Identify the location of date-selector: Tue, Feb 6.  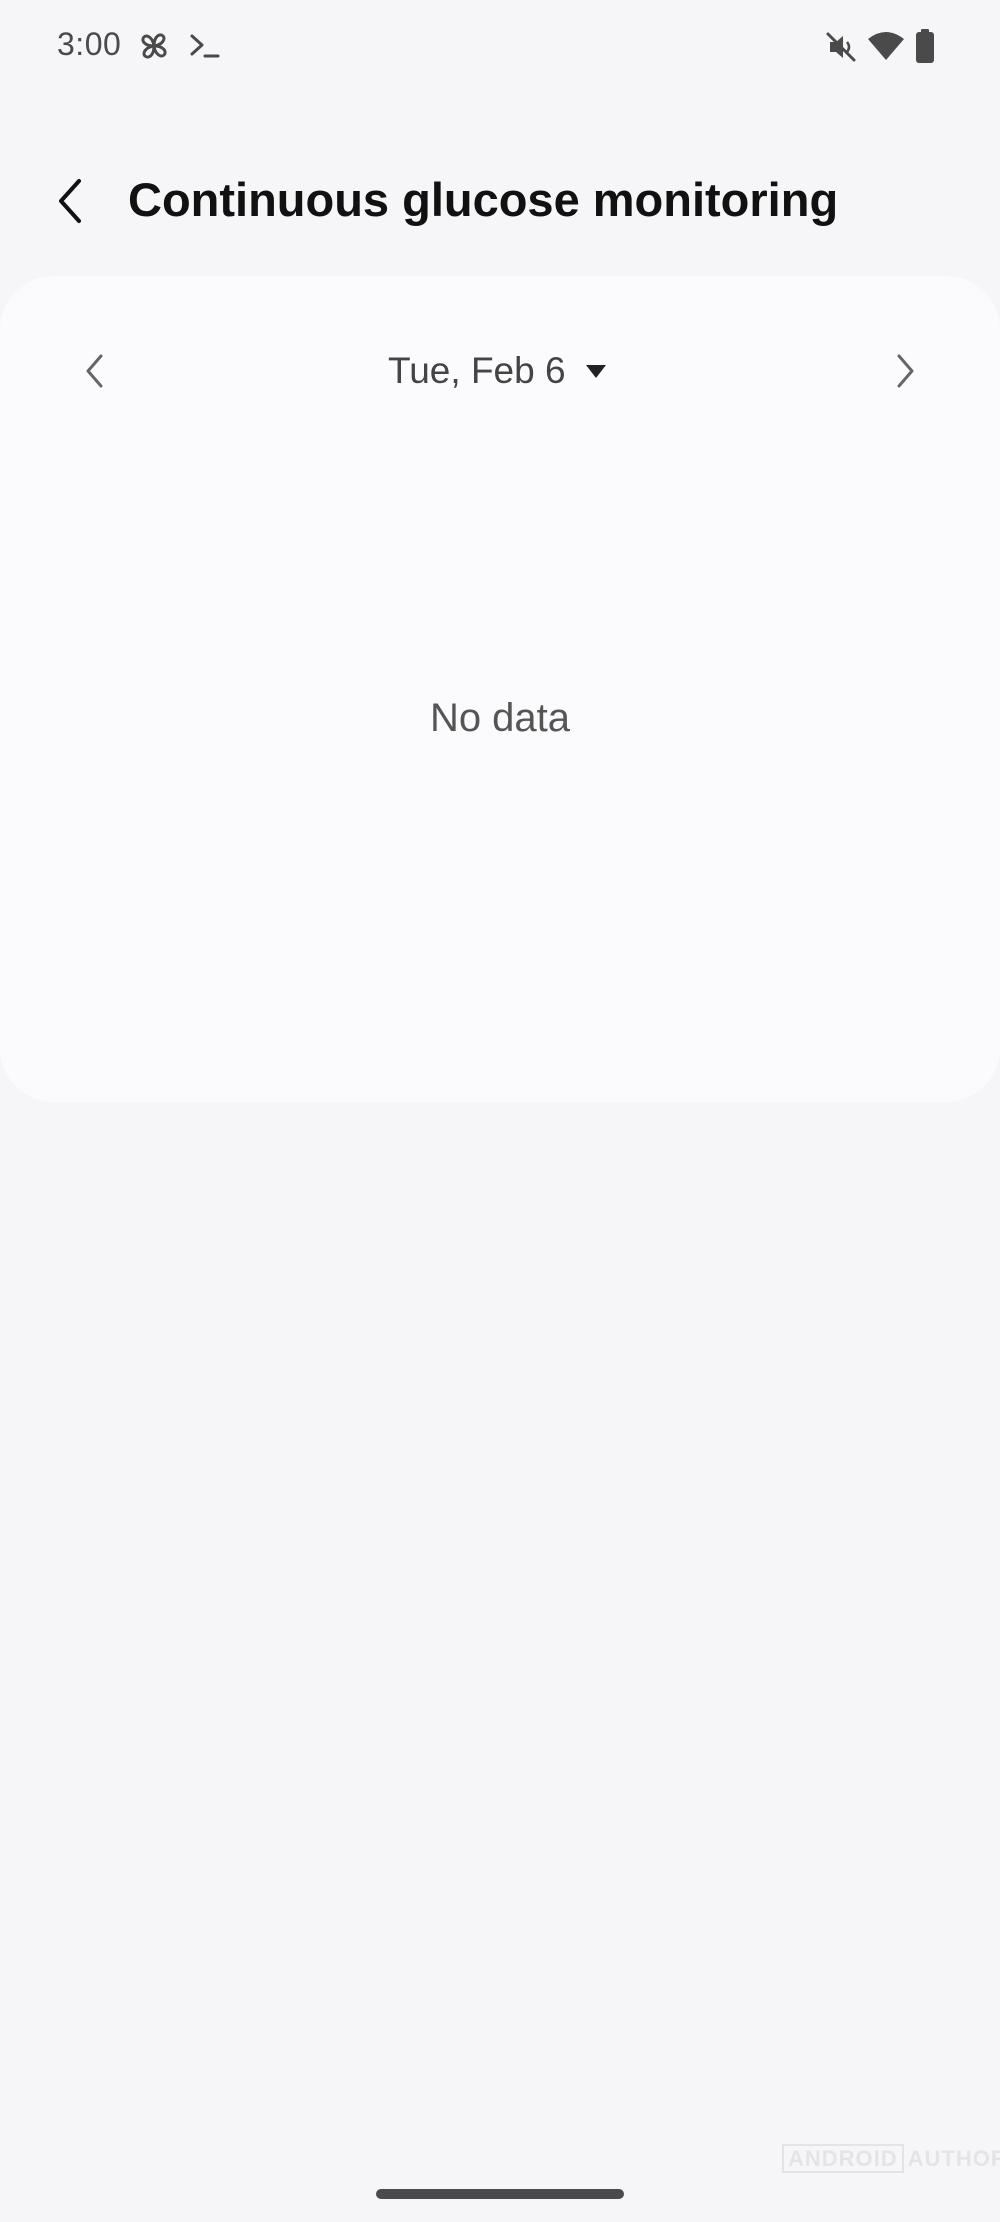
(498, 371).